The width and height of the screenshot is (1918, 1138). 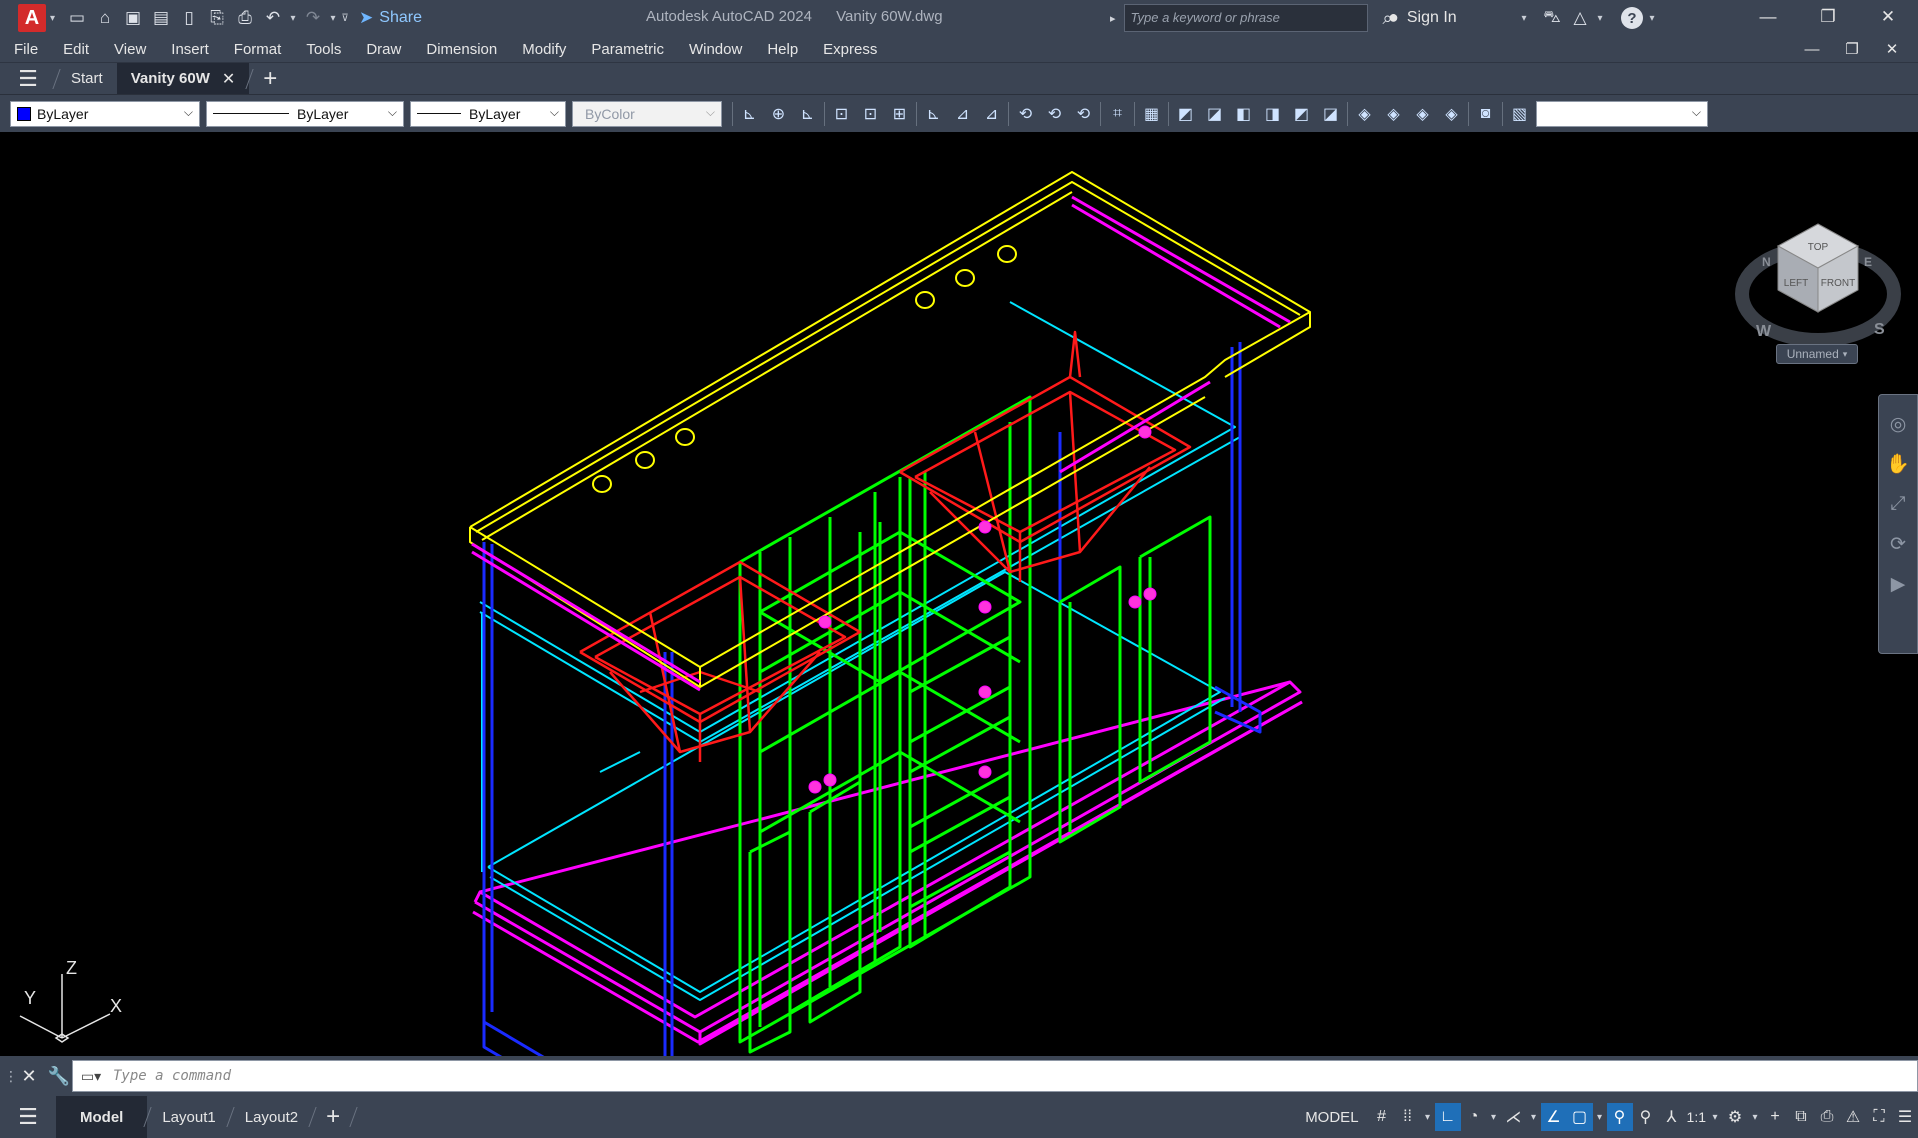 I want to click on autocad-logo-icon: A, so click(x=32, y=18).